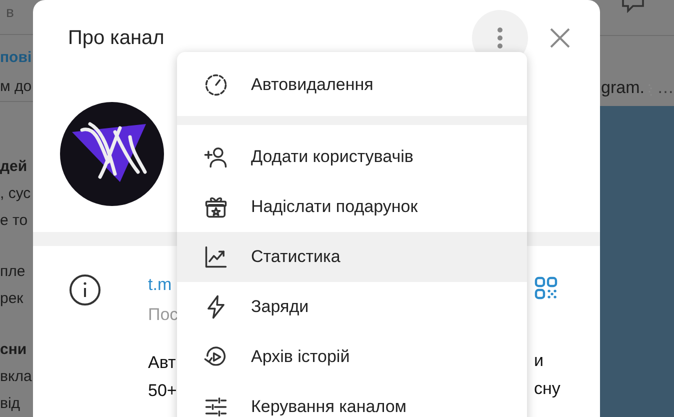 This screenshot has width=674, height=417. I want to click on pinned-message-text: м до, so click(16, 86).